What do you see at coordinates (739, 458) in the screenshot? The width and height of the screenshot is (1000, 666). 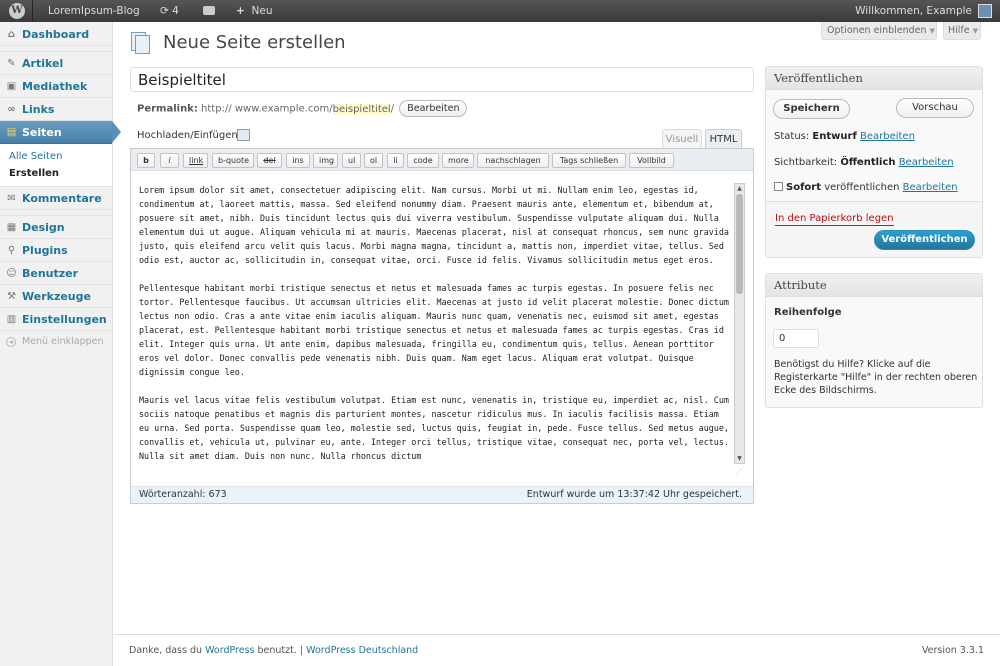 I see `scroll-down-arrow-icon: ▼` at bounding box center [739, 458].